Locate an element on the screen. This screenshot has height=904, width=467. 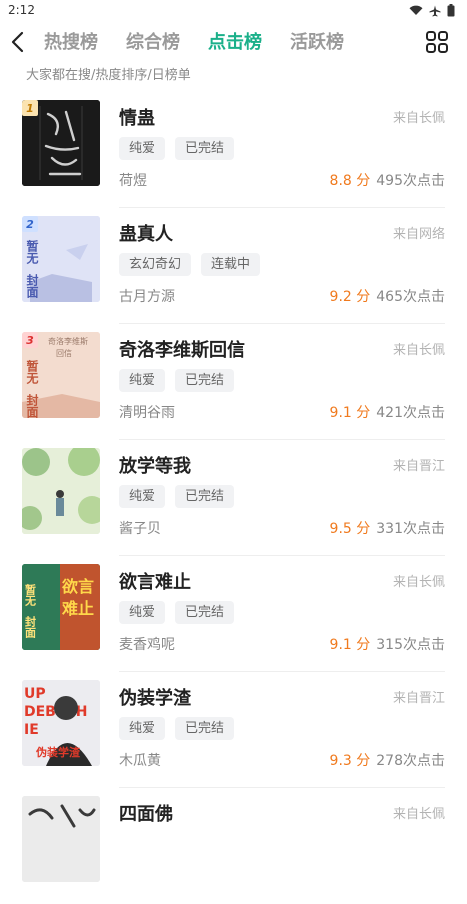
book-cover: 暂无 封面 欲言 难止 is located at coordinates (61, 607).